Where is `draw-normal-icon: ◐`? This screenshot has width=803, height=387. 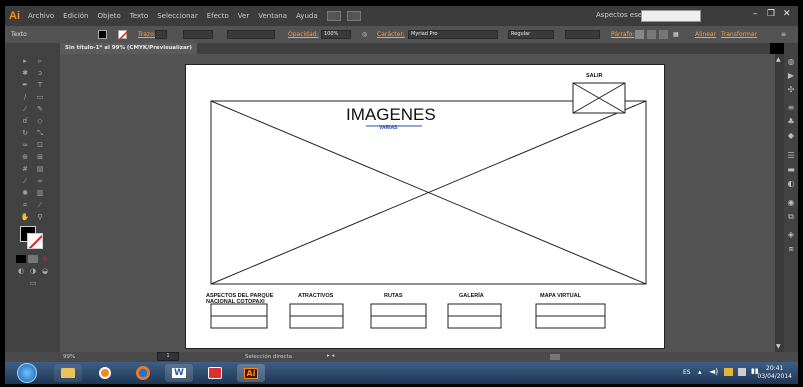
draw-normal-icon: ◐ is located at coordinates (21, 271).